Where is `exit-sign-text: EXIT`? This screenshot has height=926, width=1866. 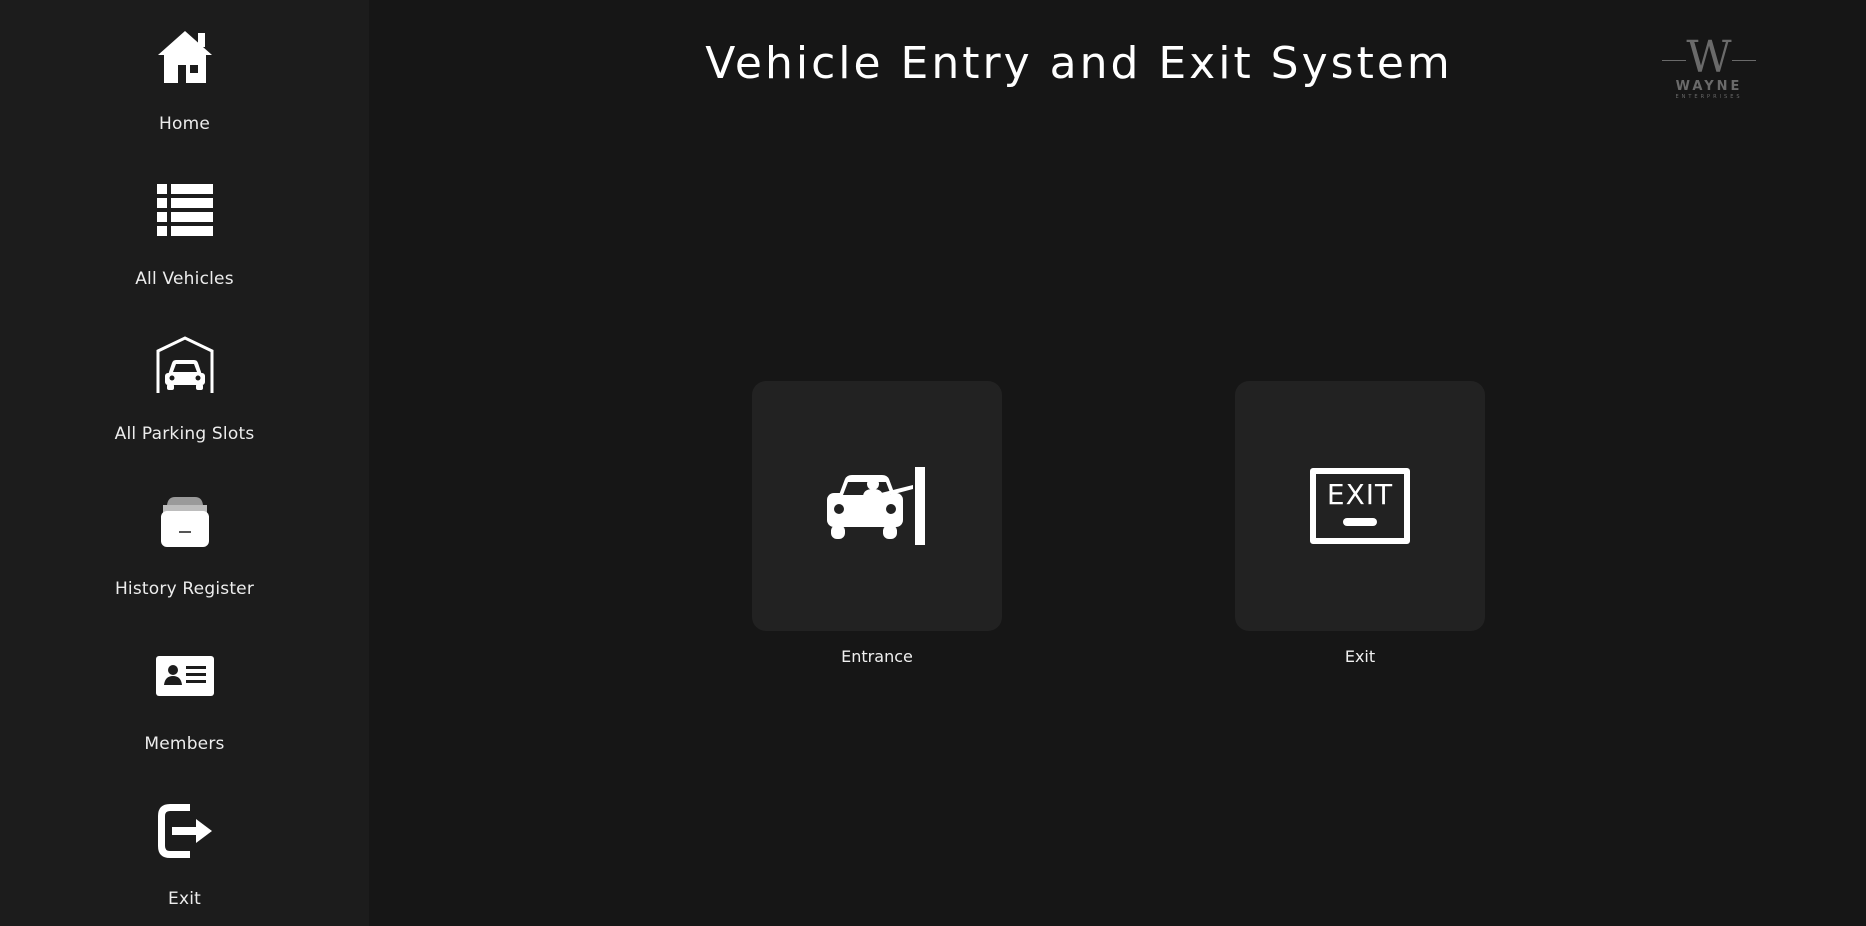 exit-sign-text: EXIT is located at coordinates (1360, 494).